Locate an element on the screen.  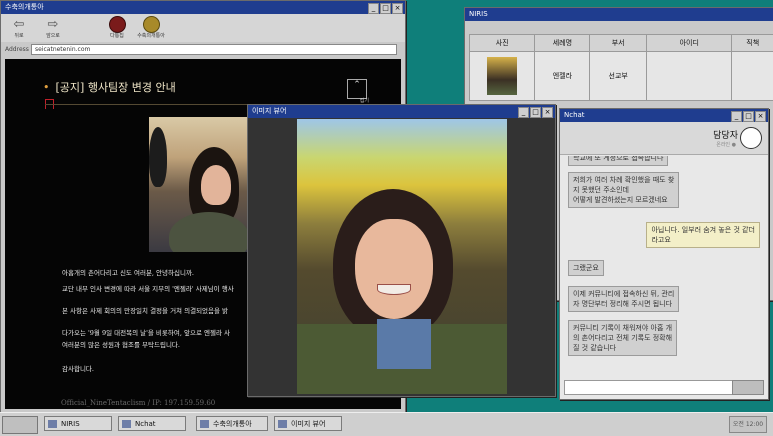
contact-status: 온라인 ● is located at coordinates (726, 144).